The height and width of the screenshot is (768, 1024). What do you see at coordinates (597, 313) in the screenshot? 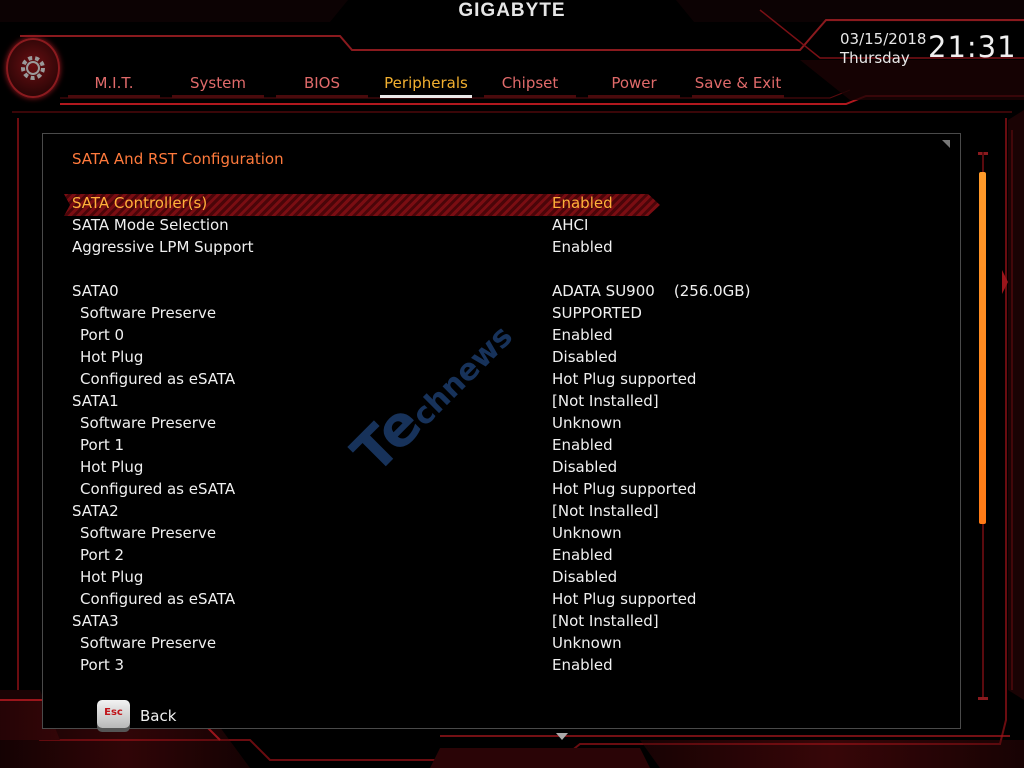
I see `setting-value: SUPPORTED` at bounding box center [597, 313].